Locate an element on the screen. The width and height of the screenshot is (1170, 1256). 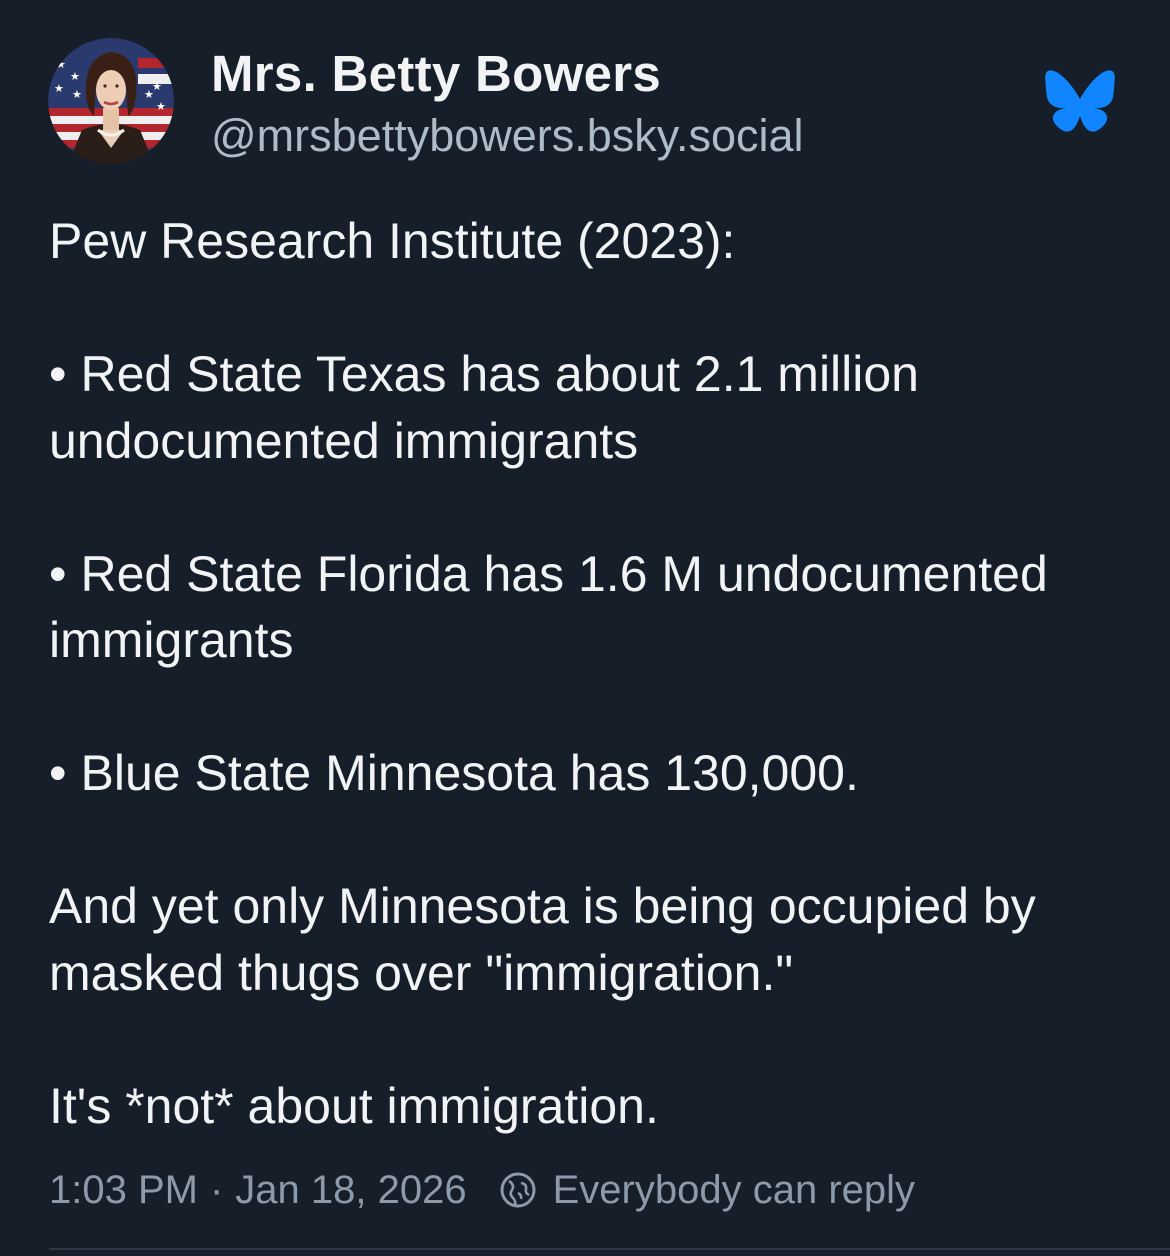
globe-icon is located at coordinates (518, 1190).